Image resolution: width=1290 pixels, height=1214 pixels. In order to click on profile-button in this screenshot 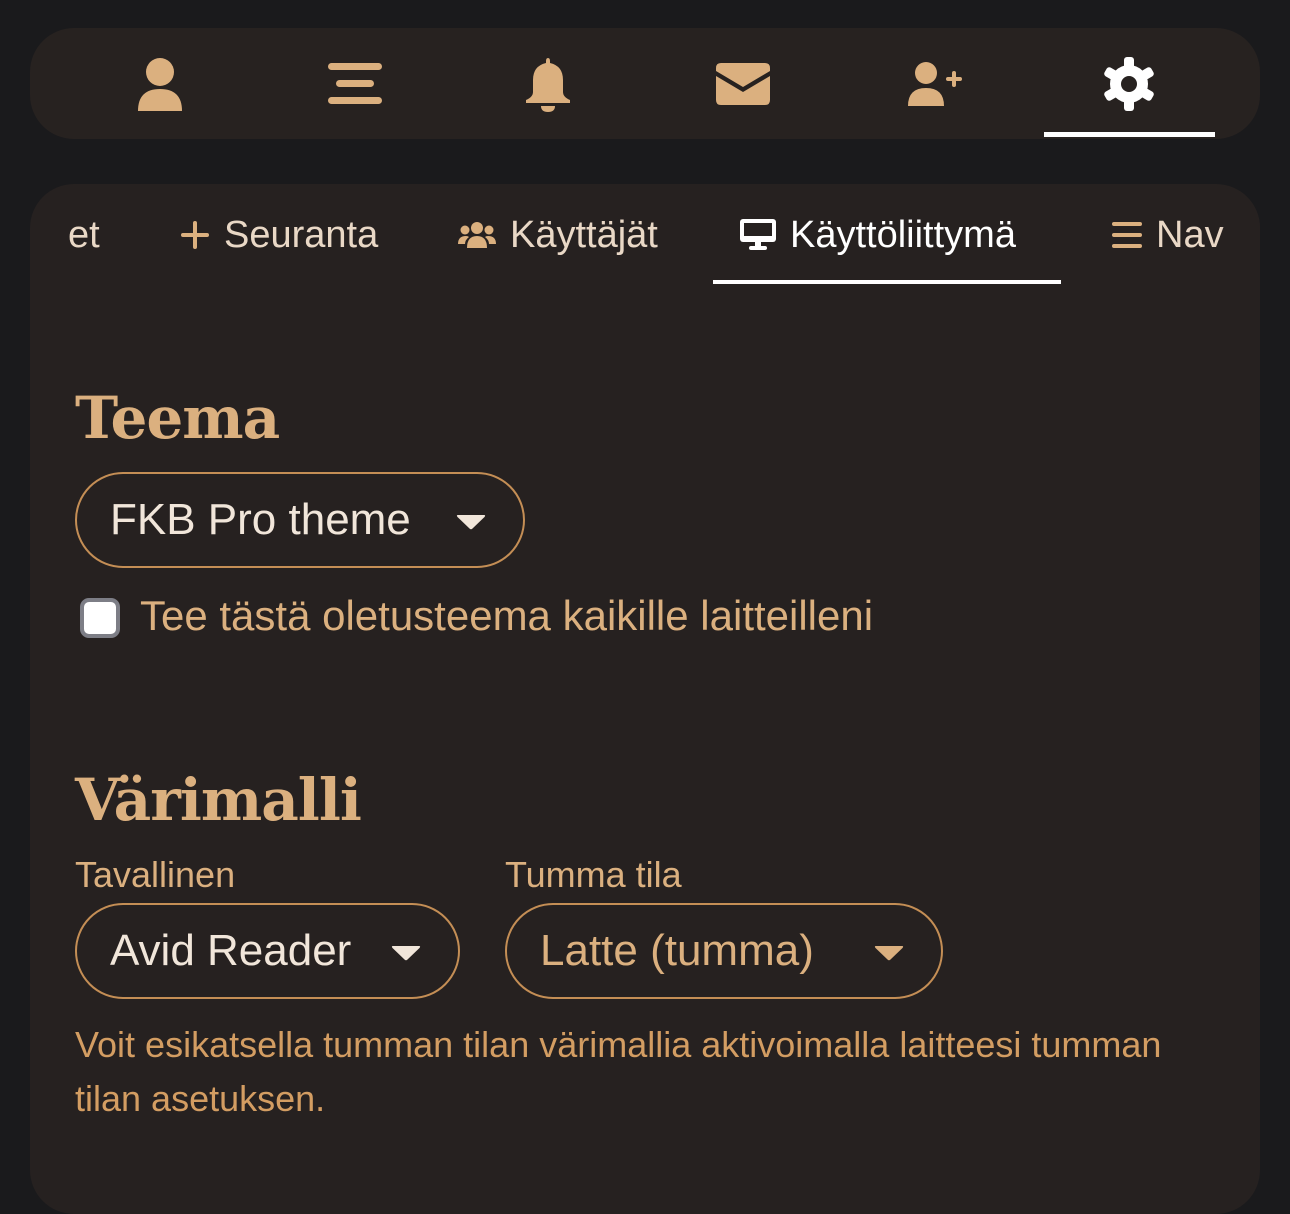, I will do `click(160, 83)`.